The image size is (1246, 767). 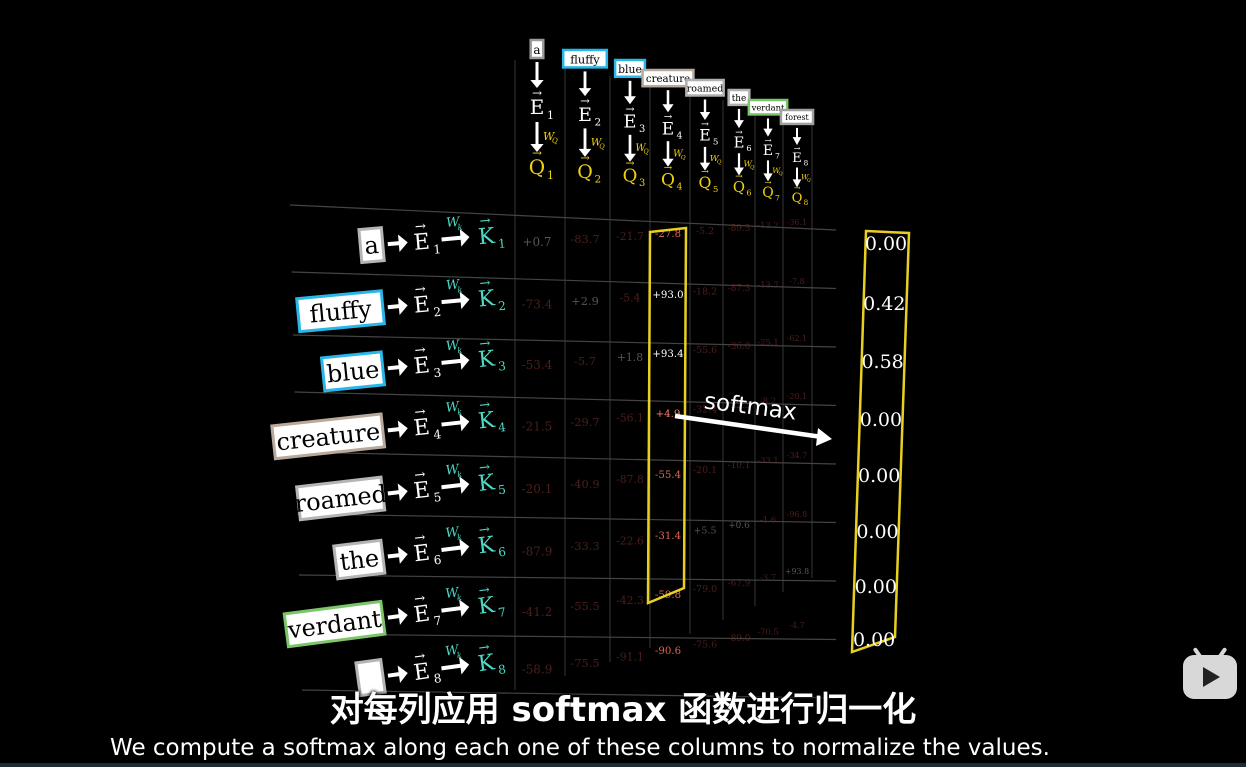 What do you see at coordinates (584, 422) in the screenshot?
I see `score-cell: -29.7` at bounding box center [584, 422].